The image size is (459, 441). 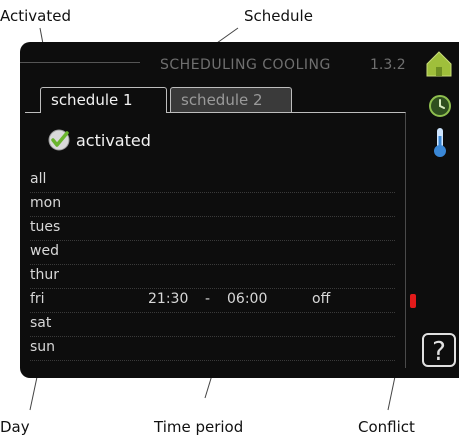 I want to click on day-name: sun, so click(x=43, y=347).